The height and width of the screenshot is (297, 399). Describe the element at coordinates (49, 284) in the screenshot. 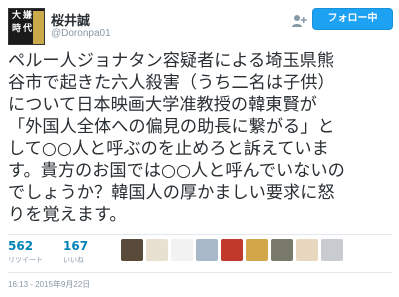

I see `tweet-timestamp: 16:13 - 2015年9月22日` at that location.